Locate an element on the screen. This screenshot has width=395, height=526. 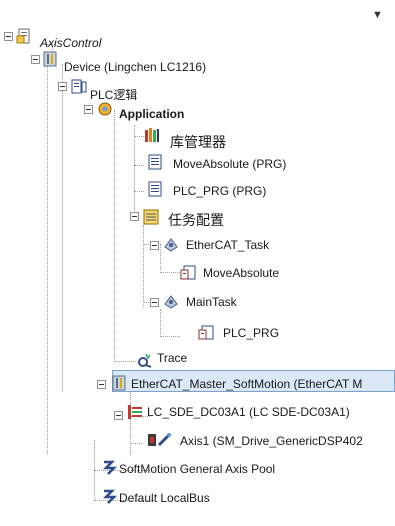
localbus-icon is located at coordinates (109, 496).